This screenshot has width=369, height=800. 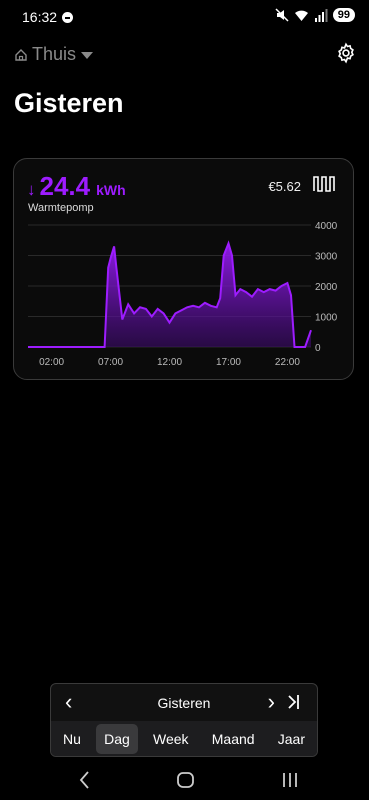 I want to click on recents-icon, so click(x=290, y=780).